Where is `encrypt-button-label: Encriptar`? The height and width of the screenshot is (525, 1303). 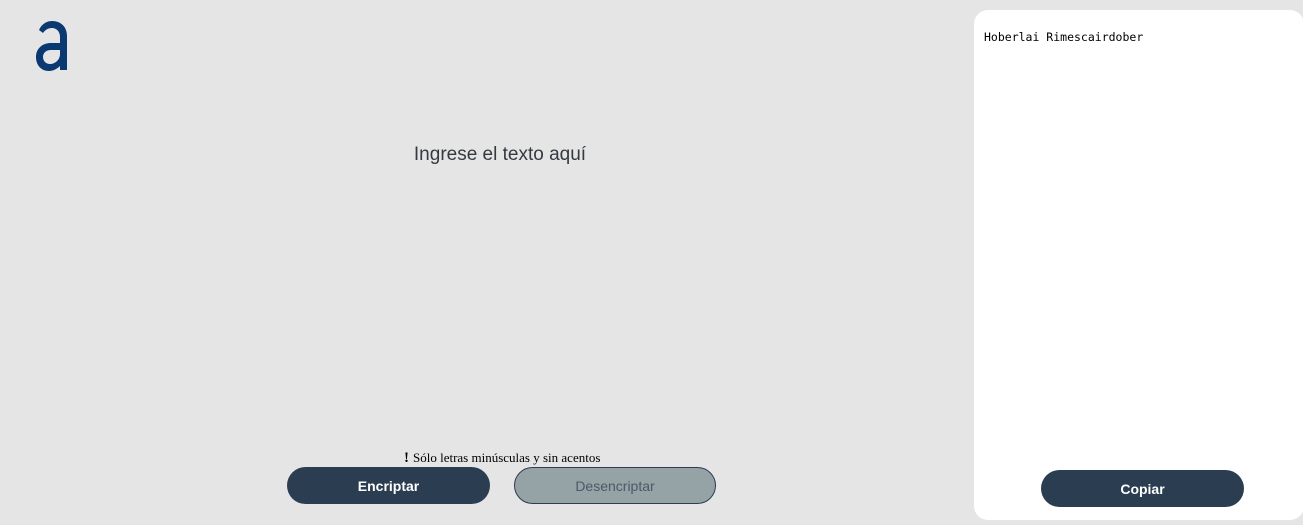
encrypt-button-label: Encriptar is located at coordinates (388, 485).